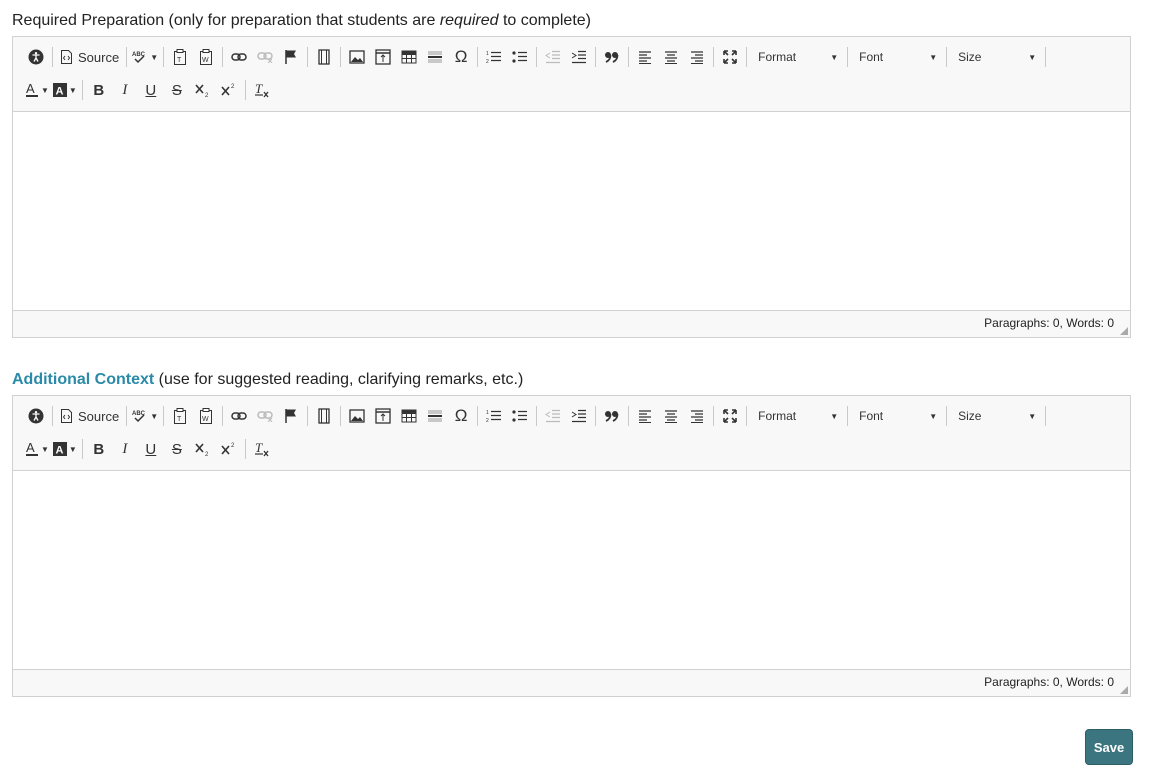 Image resolution: width=1160 pixels, height=772 pixels. What do you see at coordinates (99, 416) in the screenshot?
I see `source-label: Source` at bounding box center [99, 416].